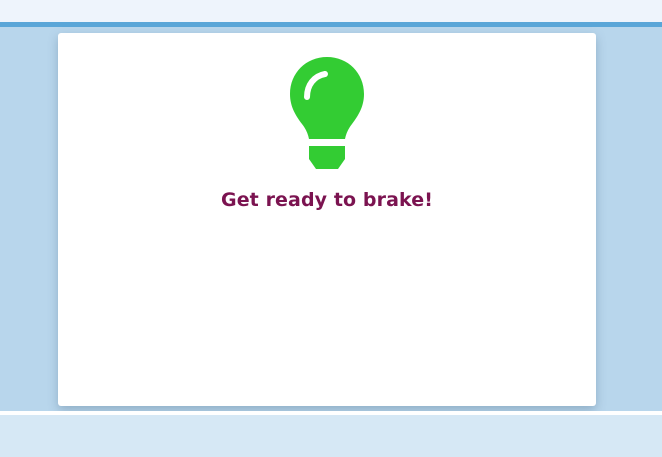 This screenshot has height=457, width=662. What do you see at coordinates (331, 11) in the screenshot?
I see `top-bar` at bounding box center [331, 11].